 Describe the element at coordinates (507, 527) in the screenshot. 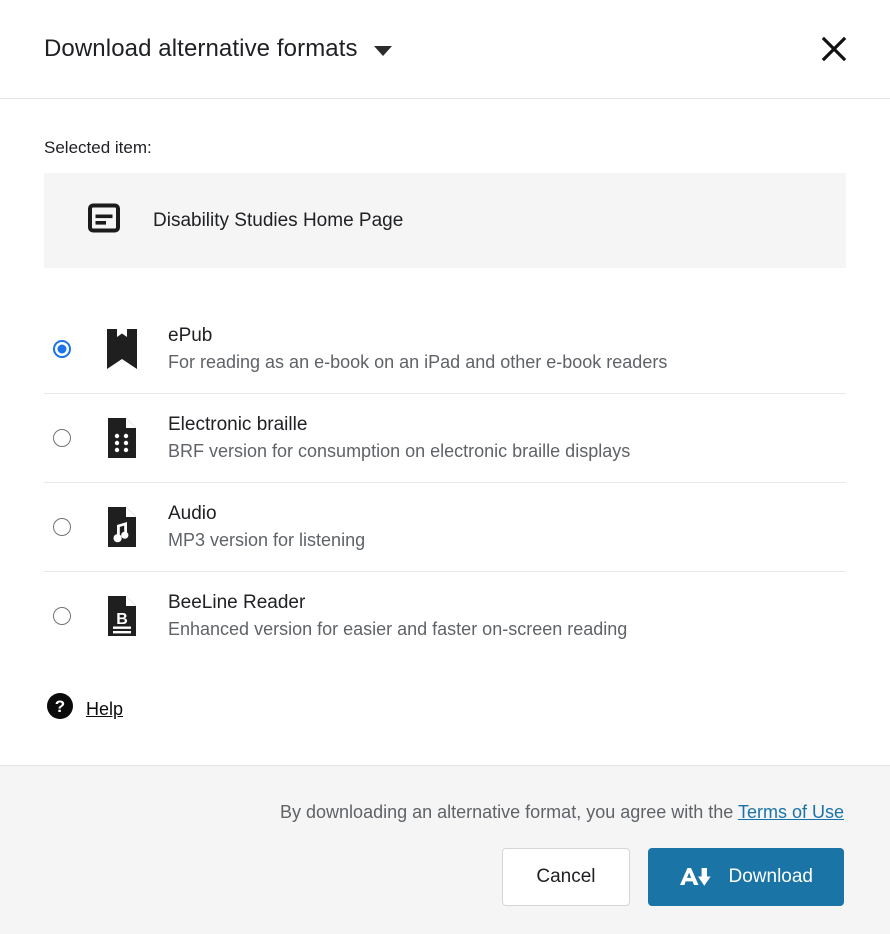

I see `format-text-audio: Audio MP3 version for listening` at that location.